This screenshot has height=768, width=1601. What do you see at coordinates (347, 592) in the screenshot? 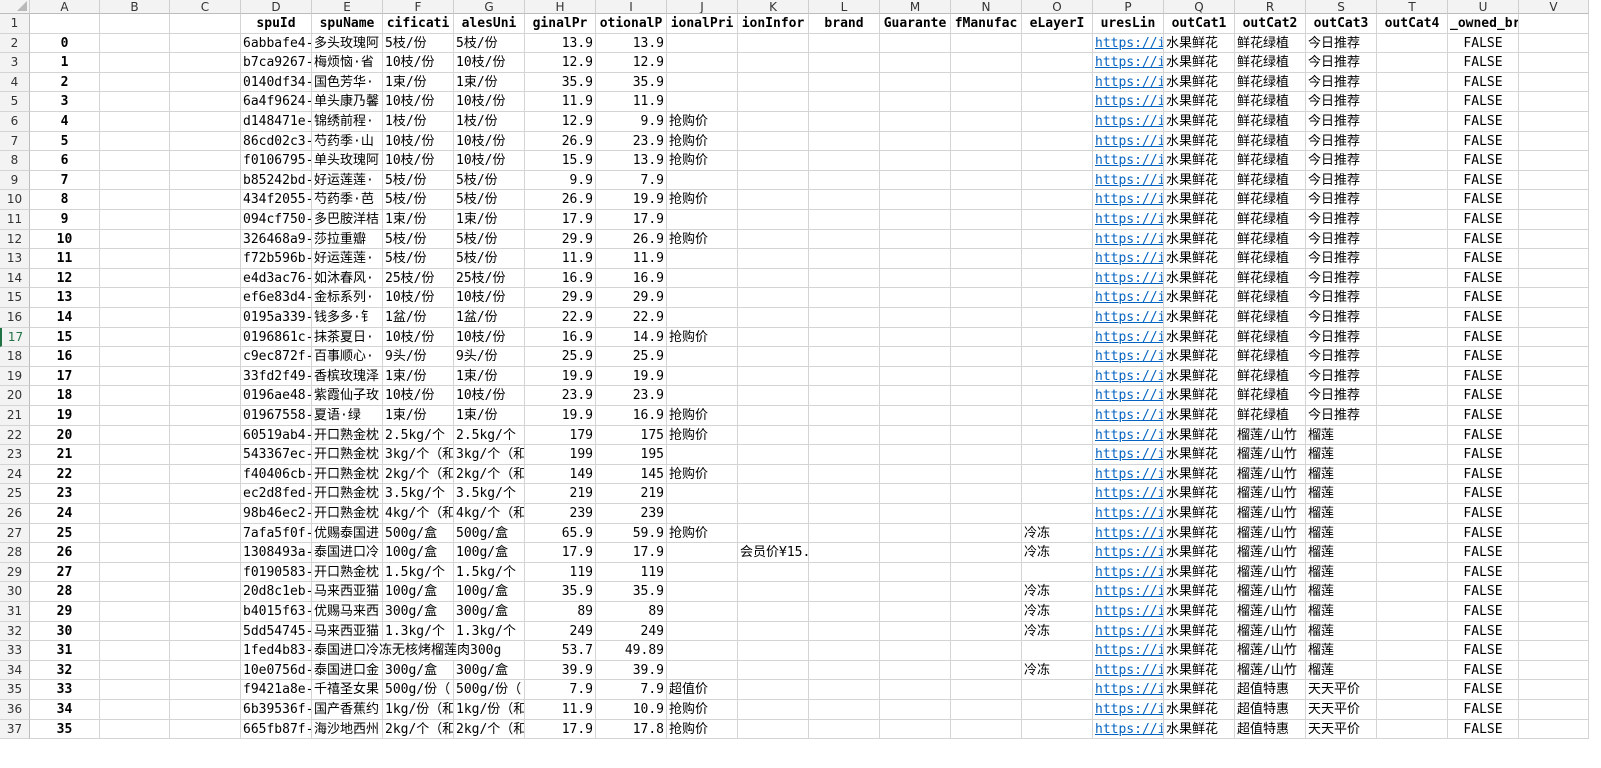
I see `cell-e30: 马来西亚猫` at bounding box center [347, 592].